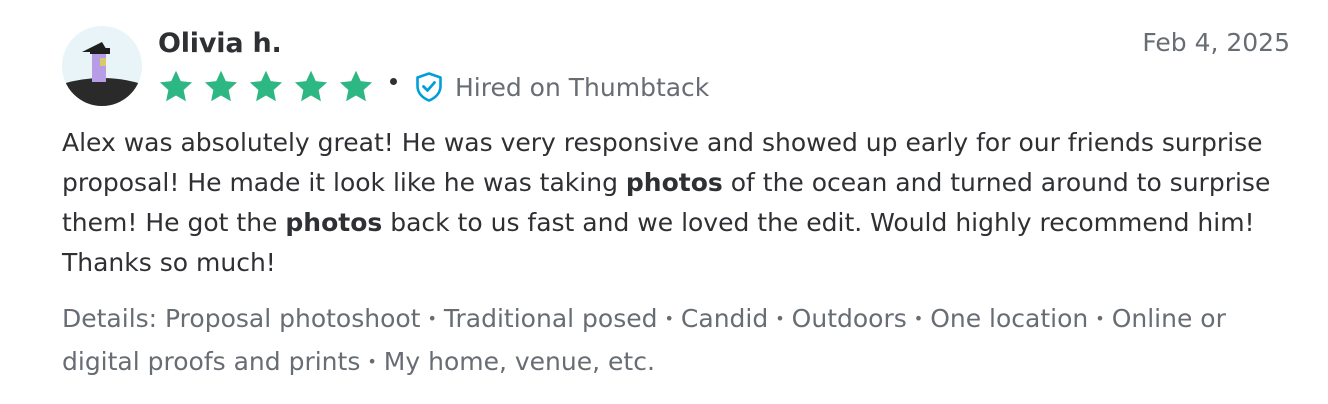 This screenshot has width=1328, height=404. I want to click on hired-label: Hired on Thumbtack, so click(582, 87).